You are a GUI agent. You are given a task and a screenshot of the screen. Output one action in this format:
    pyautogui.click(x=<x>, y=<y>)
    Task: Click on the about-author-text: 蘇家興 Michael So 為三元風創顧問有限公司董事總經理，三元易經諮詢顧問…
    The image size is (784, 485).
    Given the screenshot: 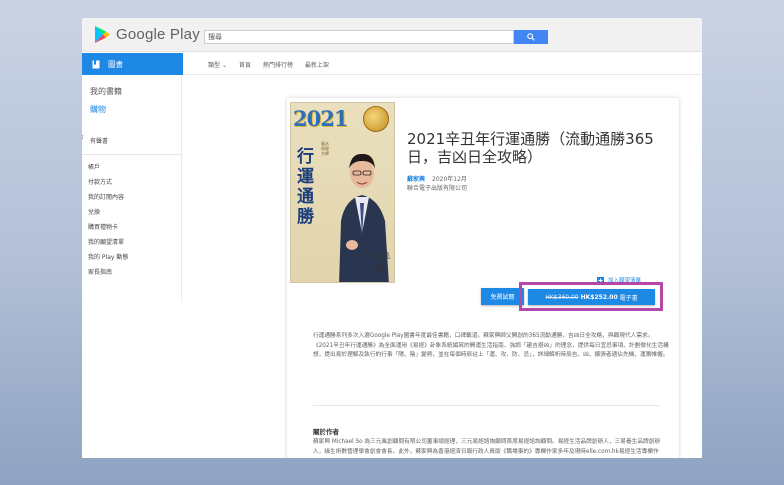 What is the action you would take?
    pyautogui.click(x=487, y=447)
    